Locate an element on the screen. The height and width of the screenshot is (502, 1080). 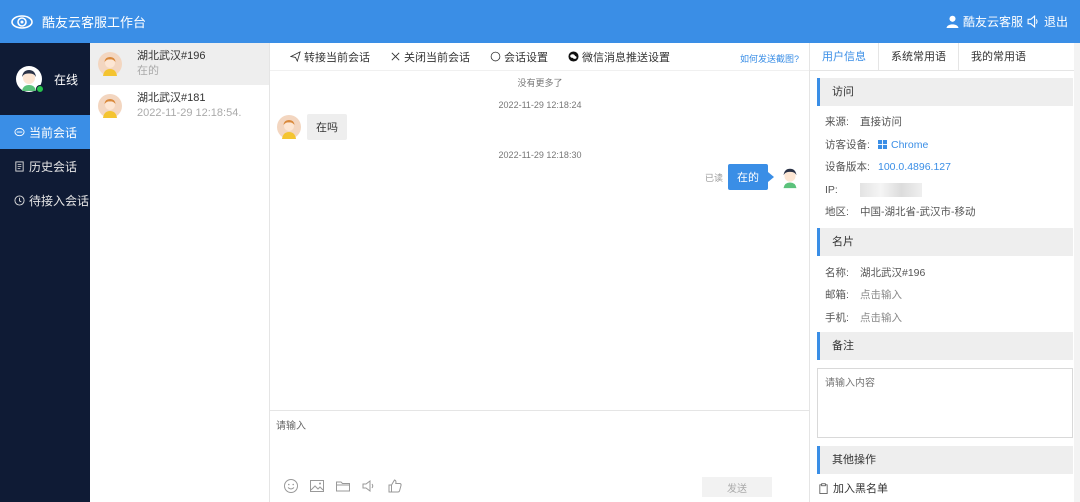
send-button: 发送 is located at coordinates (737, 487).